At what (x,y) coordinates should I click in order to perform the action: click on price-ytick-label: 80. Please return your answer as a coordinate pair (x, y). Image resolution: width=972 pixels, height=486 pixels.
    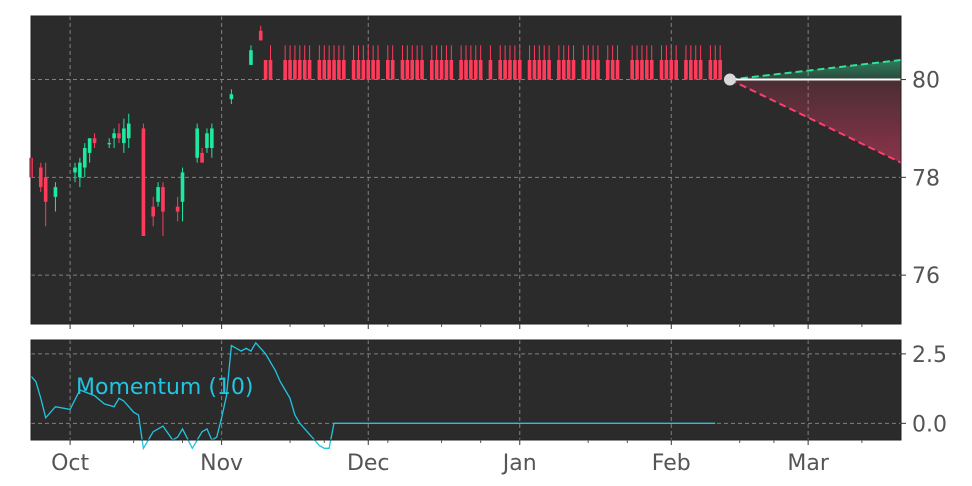
    Looking at the image, I should click on (926, 81).